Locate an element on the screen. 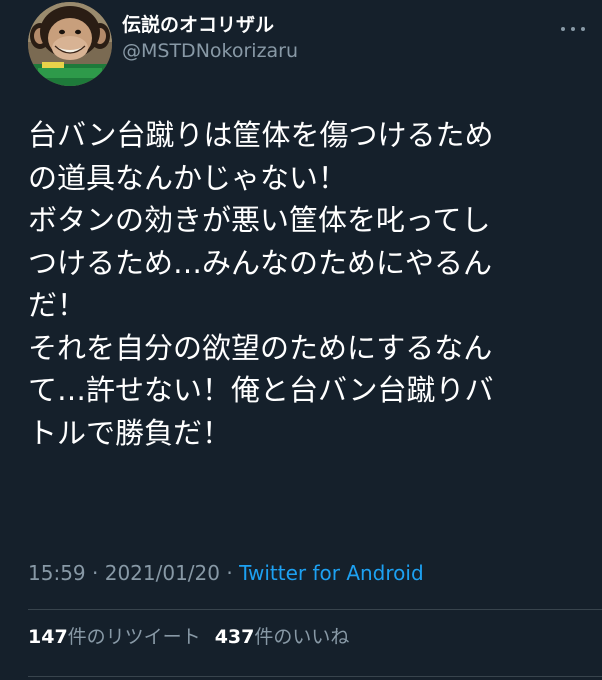 The height and width of the screenshot is (680, 602). like-count: 437 is located at coordinates (234, 637).